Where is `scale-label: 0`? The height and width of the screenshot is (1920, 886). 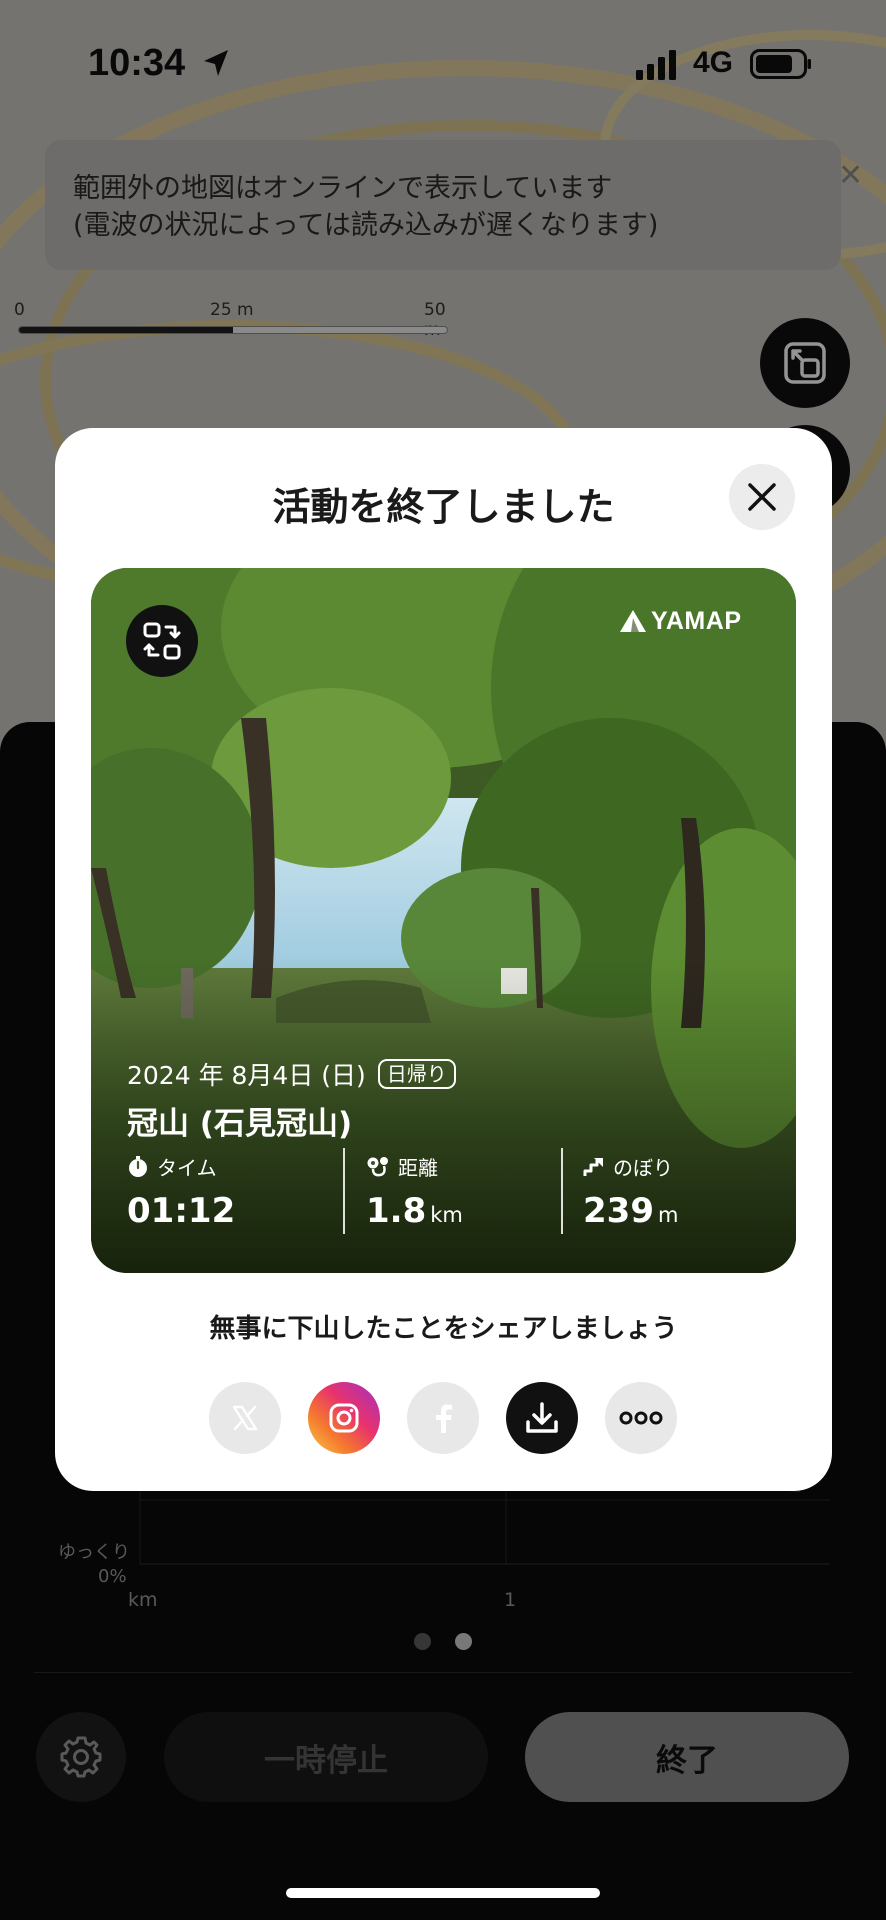 scale-label: 0 is located at coordinates (19, 310).